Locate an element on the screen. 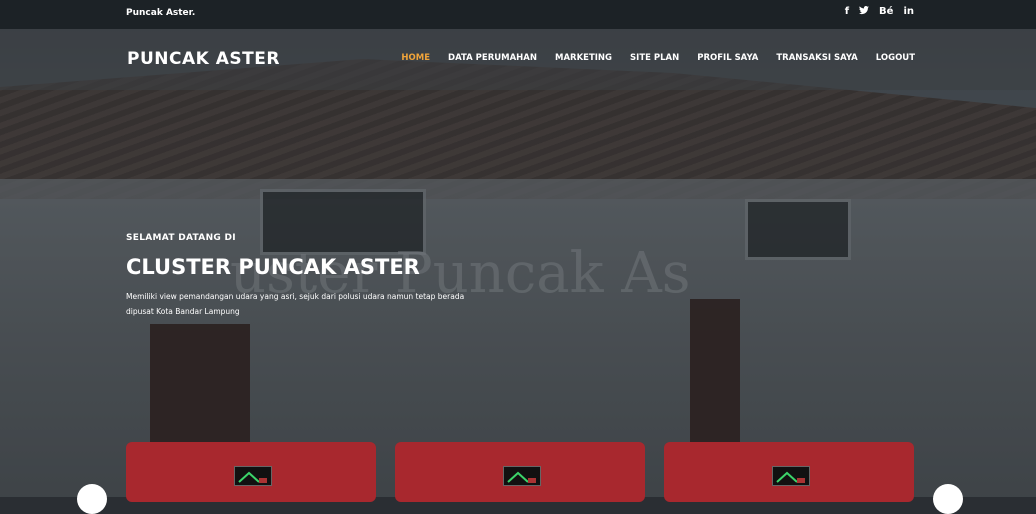 The width and height of the screenshot is (1036, 514). carousel-next-button is located at coordinates (948, 499).